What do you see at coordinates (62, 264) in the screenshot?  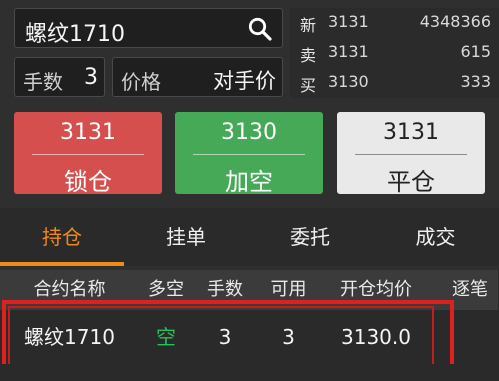 I see `active-tab-indicator` at bounding box center [62, 264].